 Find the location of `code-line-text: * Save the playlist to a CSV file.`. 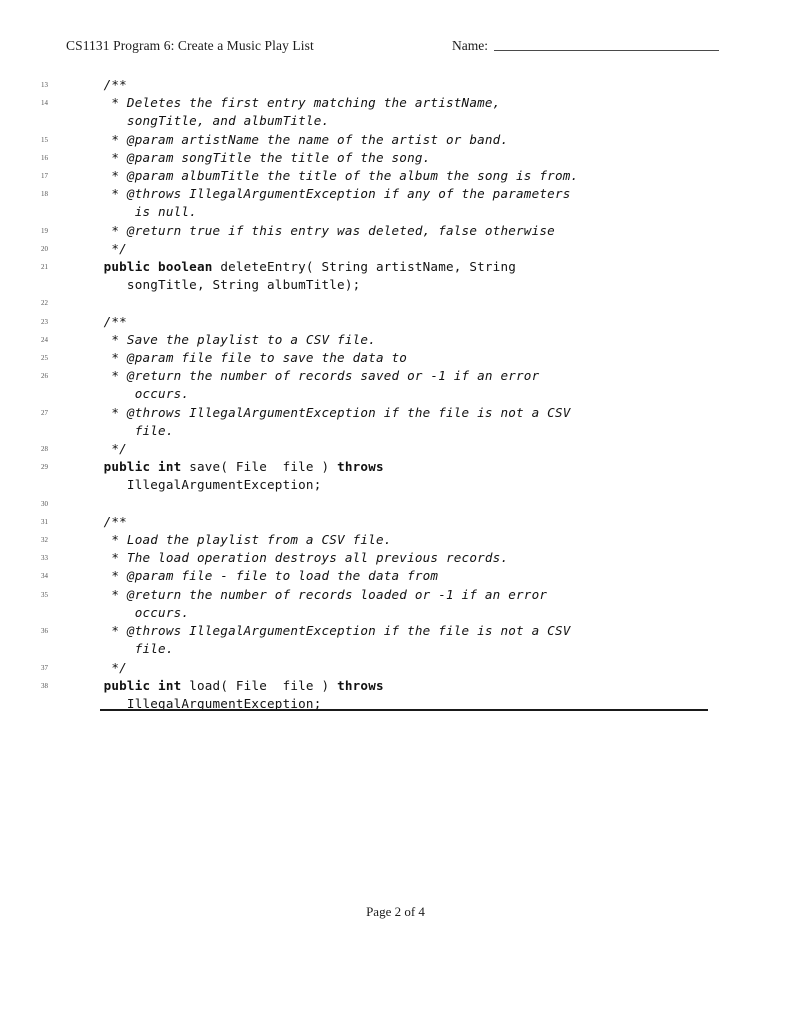

code-line-text: * Save the playlist to a CSV file. is located at coordinates (421, 340).